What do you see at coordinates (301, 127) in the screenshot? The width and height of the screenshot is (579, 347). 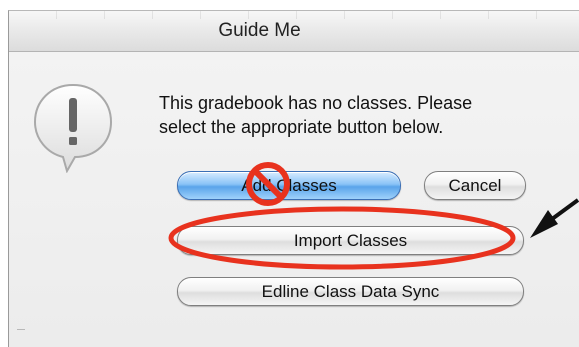 I see `message-line-2: select the appropriate button below.` at bounding box center [301, 127].